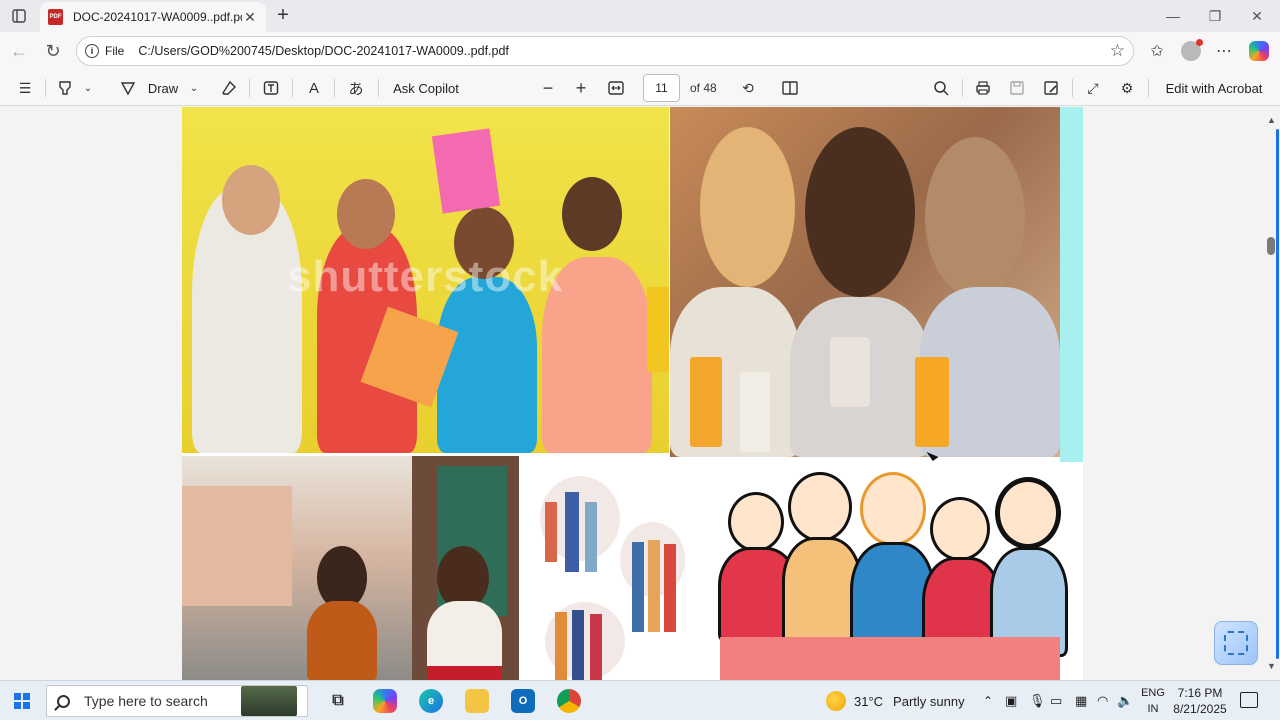  What do you see at coordinates (1214, 88) in the screenshot?
I see `edit-with-acrobat-button: Edit with Acrobat` at bounding box center [1214, 88].